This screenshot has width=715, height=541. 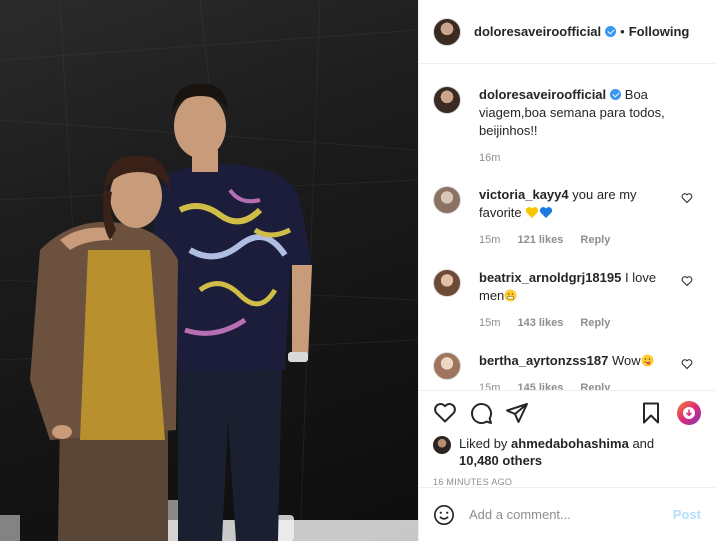 I want to click on caption-time: 16m, so click(x=489, y=158).